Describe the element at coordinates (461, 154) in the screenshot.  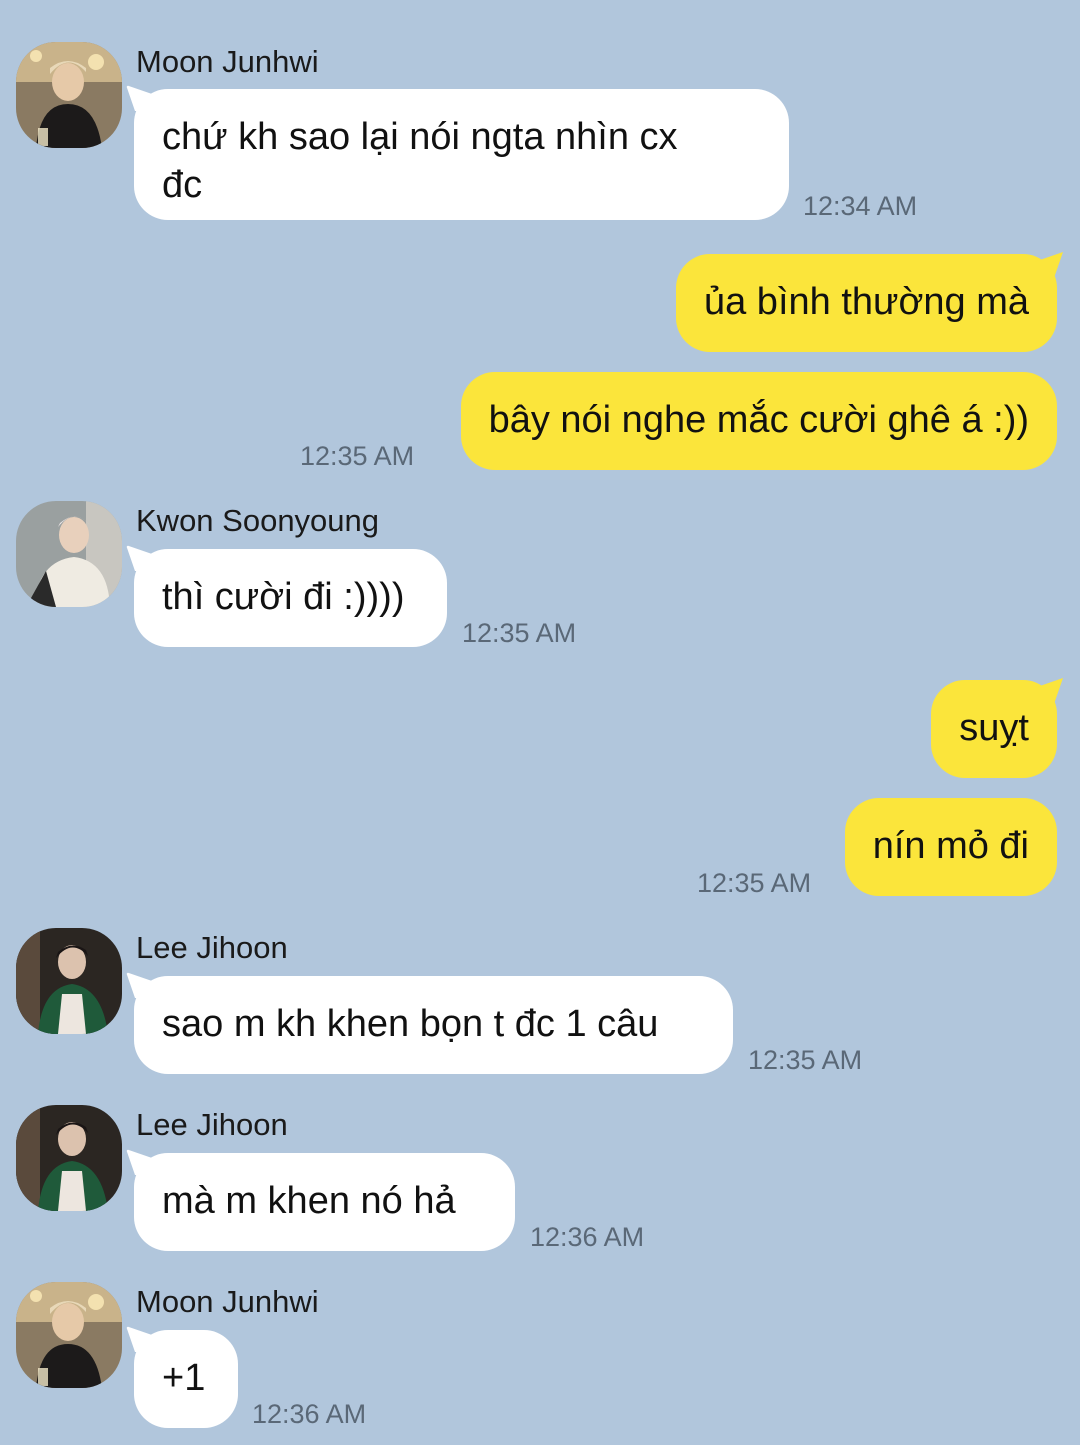
I see `message-bubble-incoming: chứ kh sao lại nói ngta nhìn cx đc` at that location.